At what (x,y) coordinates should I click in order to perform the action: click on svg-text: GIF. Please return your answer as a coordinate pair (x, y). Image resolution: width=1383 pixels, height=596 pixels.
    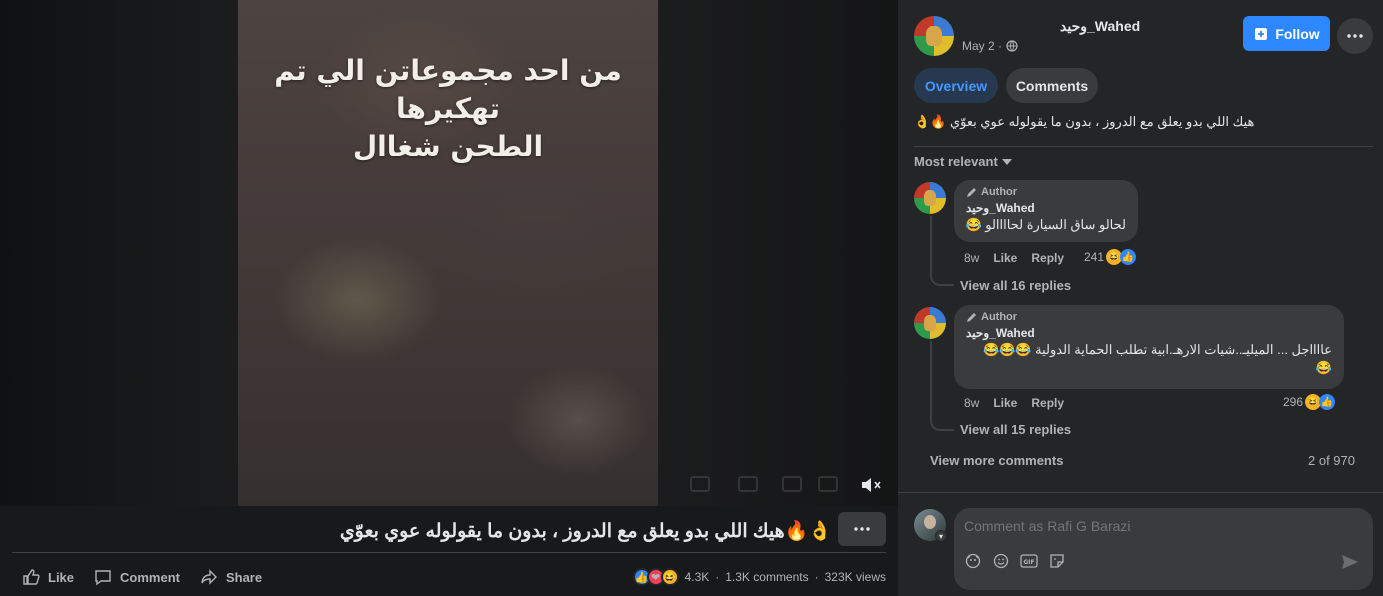
    Looking at the image, I should click on (1028, 562).